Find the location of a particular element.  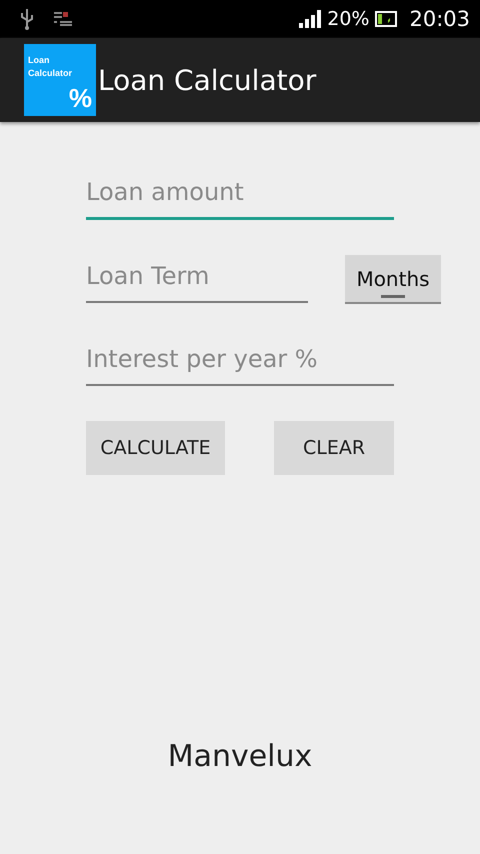

usb-icon is located at coordinates (27, 19).